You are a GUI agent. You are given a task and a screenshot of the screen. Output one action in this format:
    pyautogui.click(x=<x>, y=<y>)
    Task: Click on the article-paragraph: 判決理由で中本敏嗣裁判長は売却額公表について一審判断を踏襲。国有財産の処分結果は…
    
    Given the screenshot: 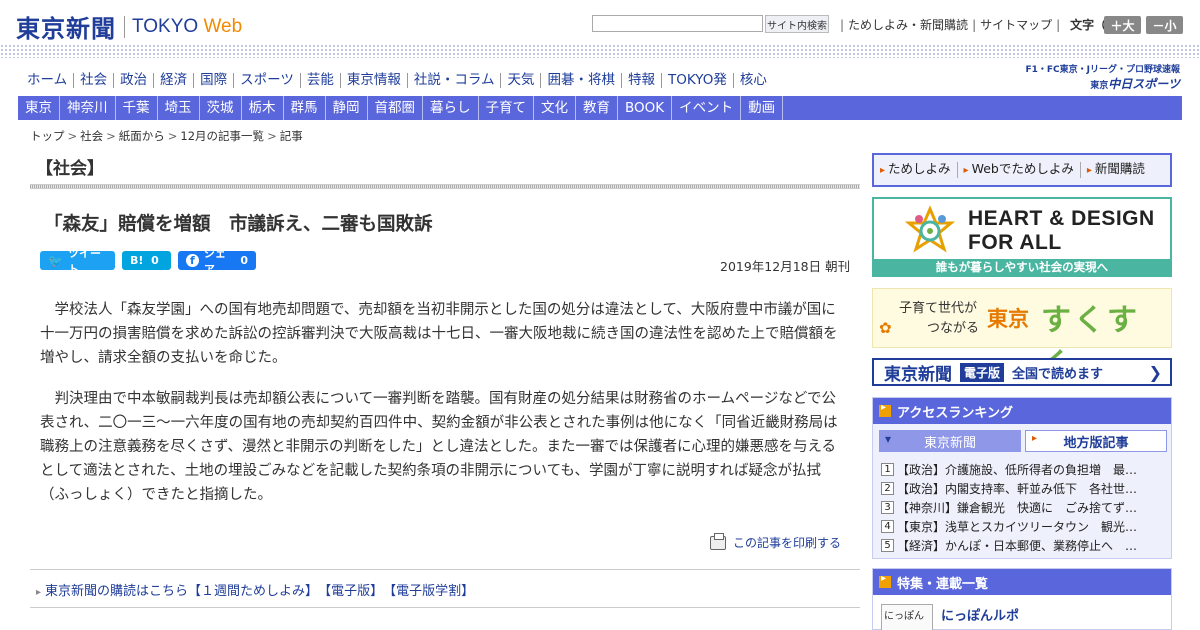 What is the action you would take?
    pyautogui.click(x=439, y=447)
    